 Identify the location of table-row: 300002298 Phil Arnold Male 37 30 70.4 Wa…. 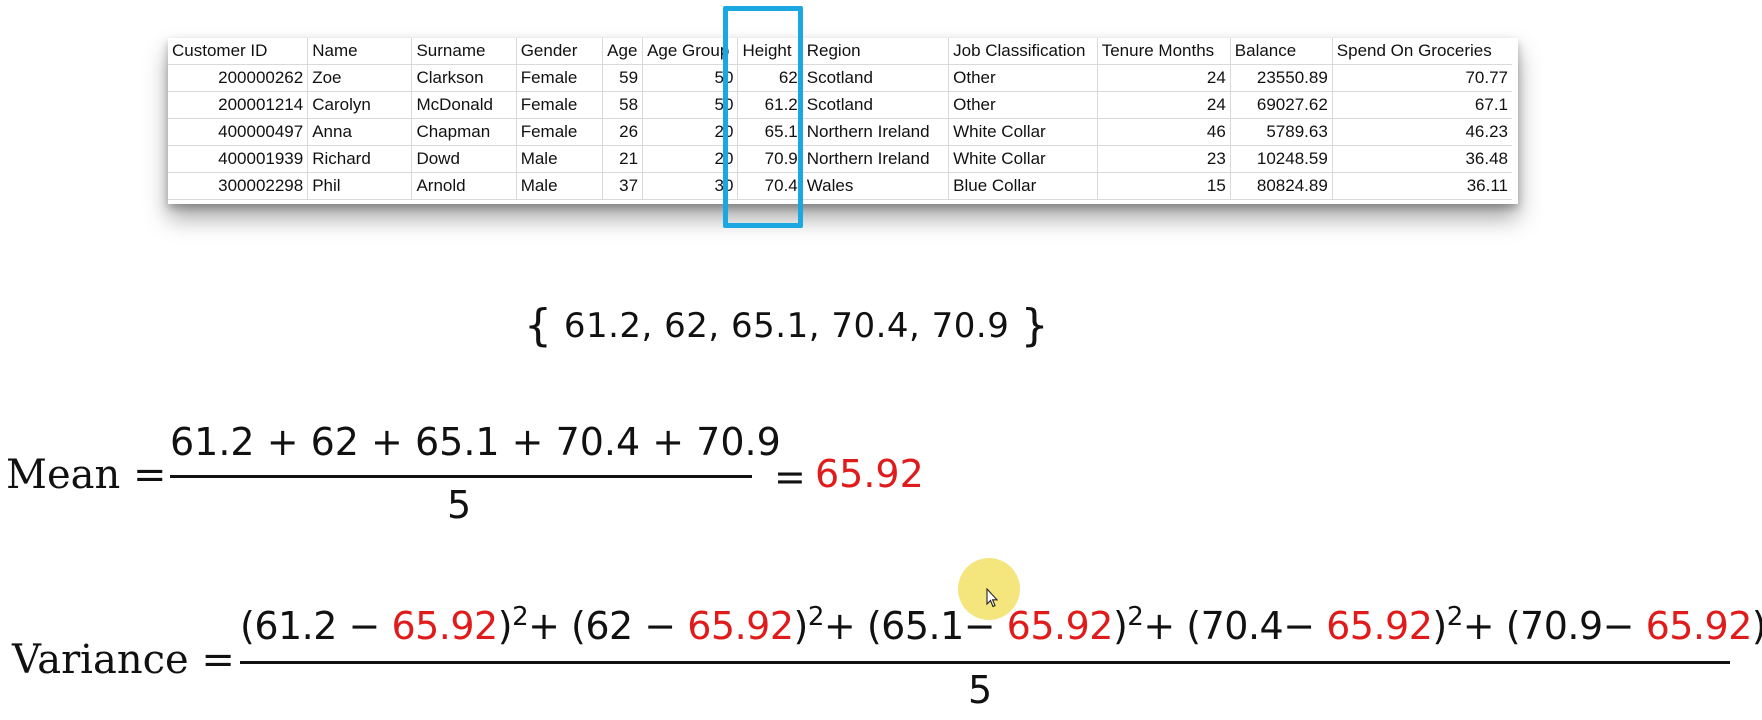
(840, 186).